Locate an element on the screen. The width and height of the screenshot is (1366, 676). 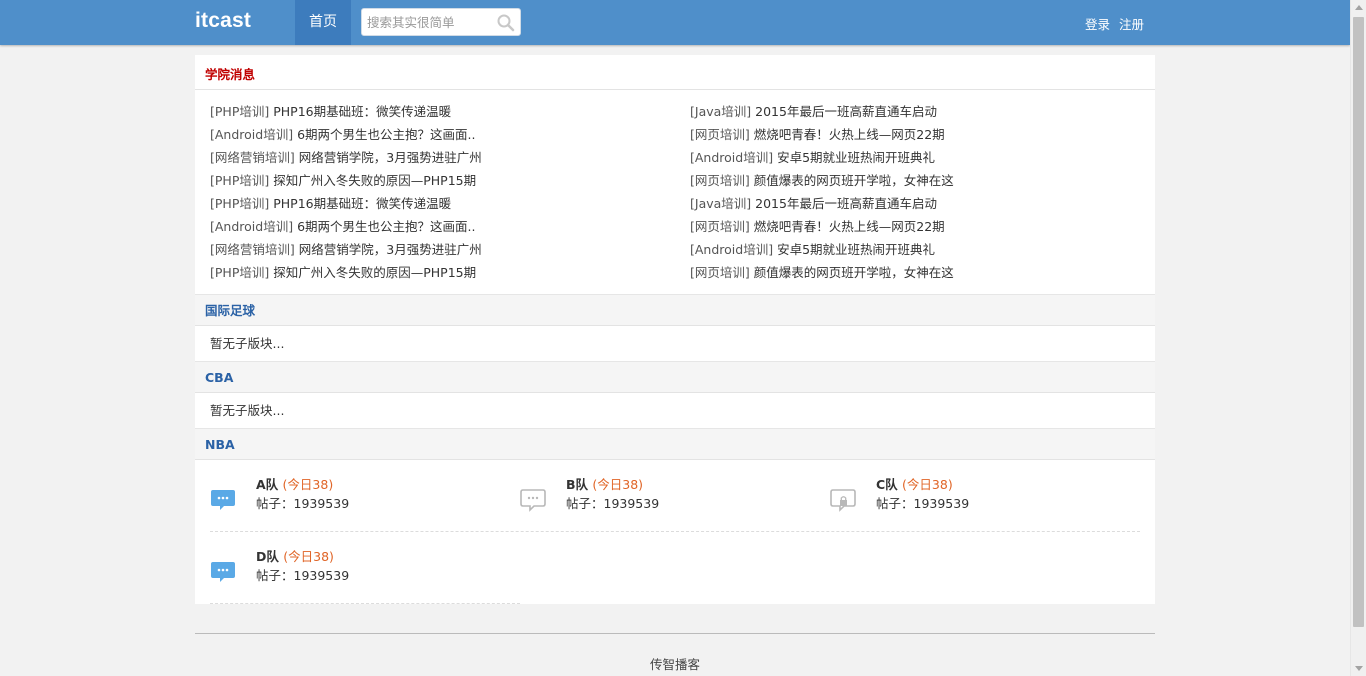
board-title-cba: CBA is located at coordinates (675, 377).